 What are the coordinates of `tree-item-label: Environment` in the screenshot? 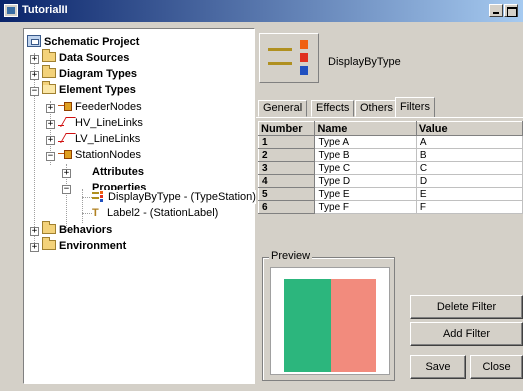 It's located at (93, 246).